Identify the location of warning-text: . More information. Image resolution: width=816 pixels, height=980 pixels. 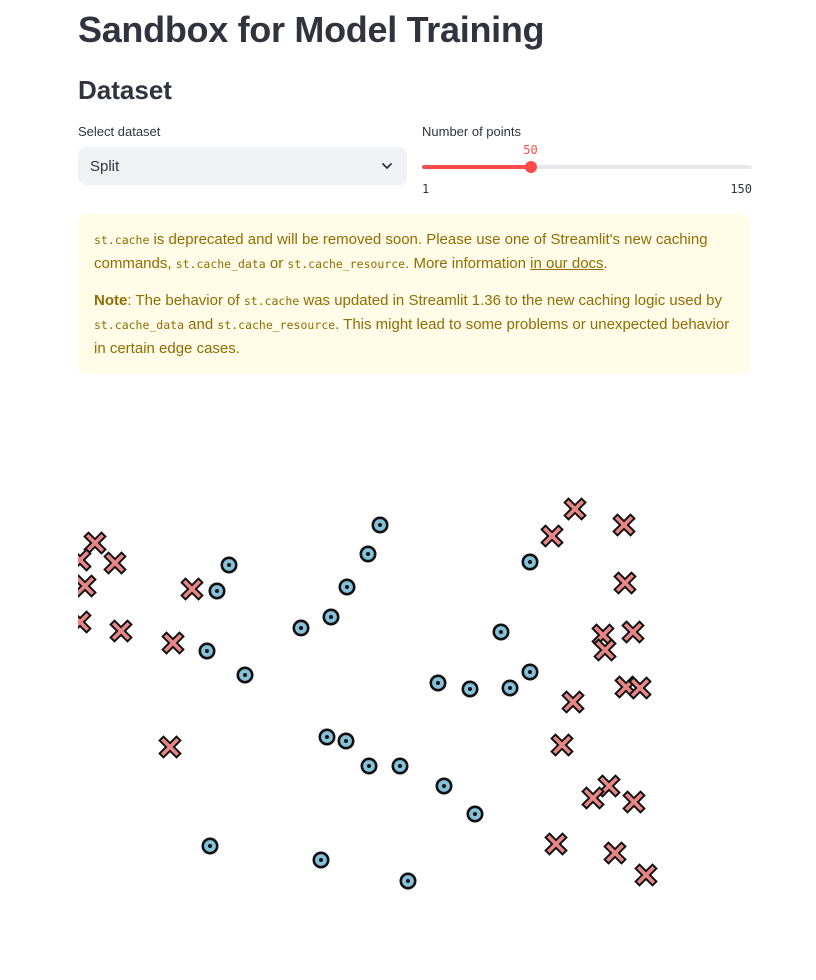
(468, 263).